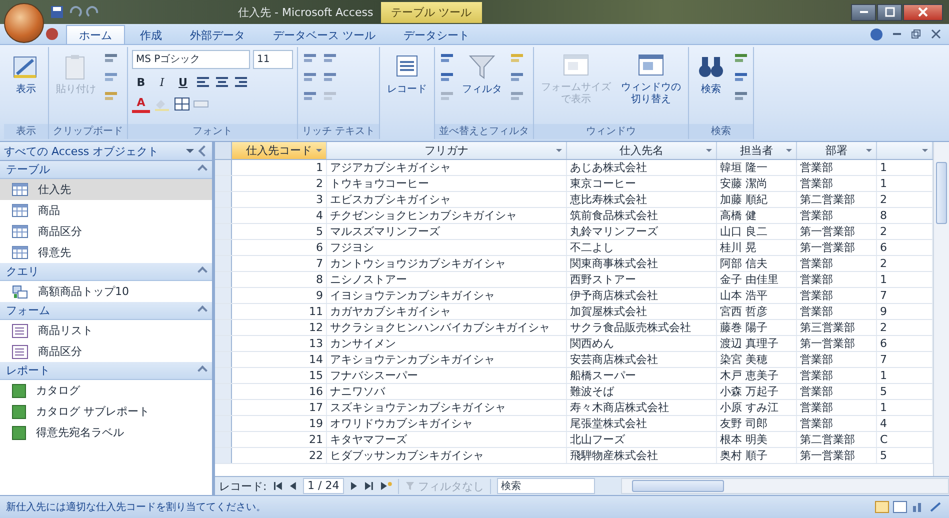  What do you see at coordinates (95, 34) in the screenshot?
I see `ribbon-tab: ホーム` at bounding box center [95, 34].